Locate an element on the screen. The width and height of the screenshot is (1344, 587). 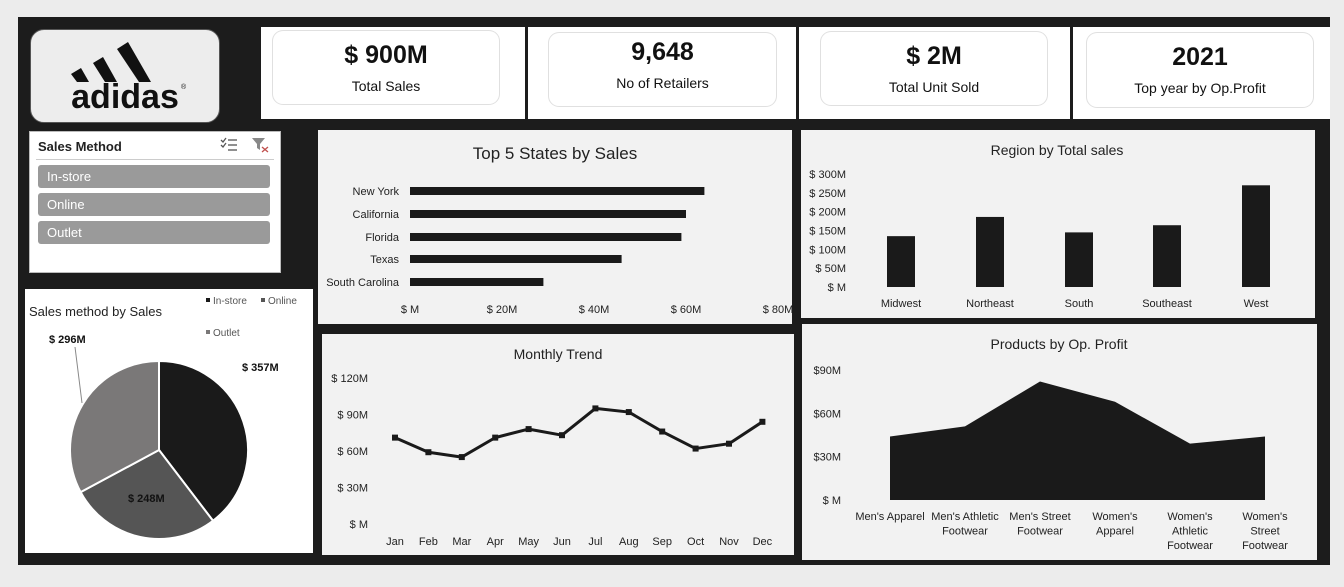
x-tick-label: $ 20M is located at coordinates (502, 310).